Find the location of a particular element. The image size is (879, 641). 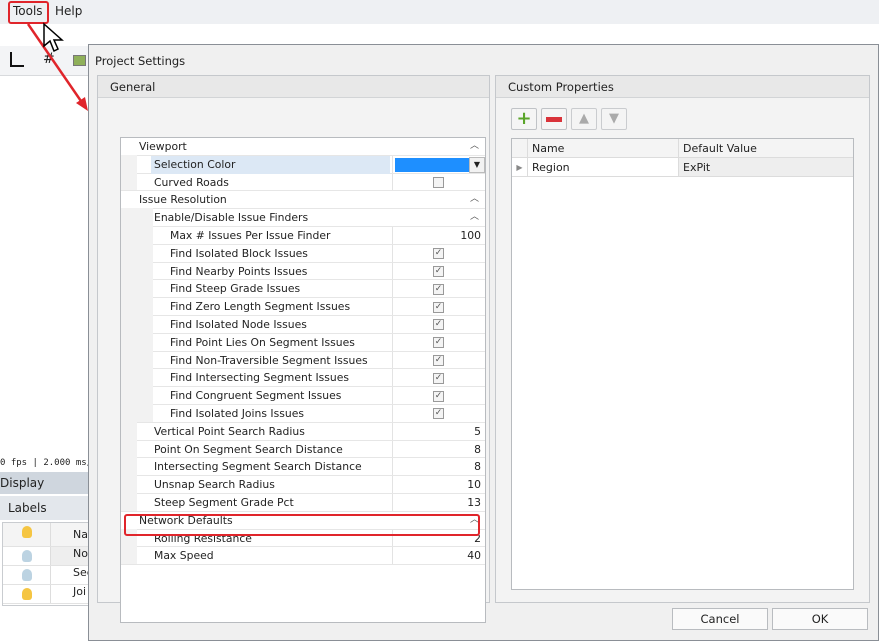

property-row: Selection Color ▼ is located at coordinates (303, 164).